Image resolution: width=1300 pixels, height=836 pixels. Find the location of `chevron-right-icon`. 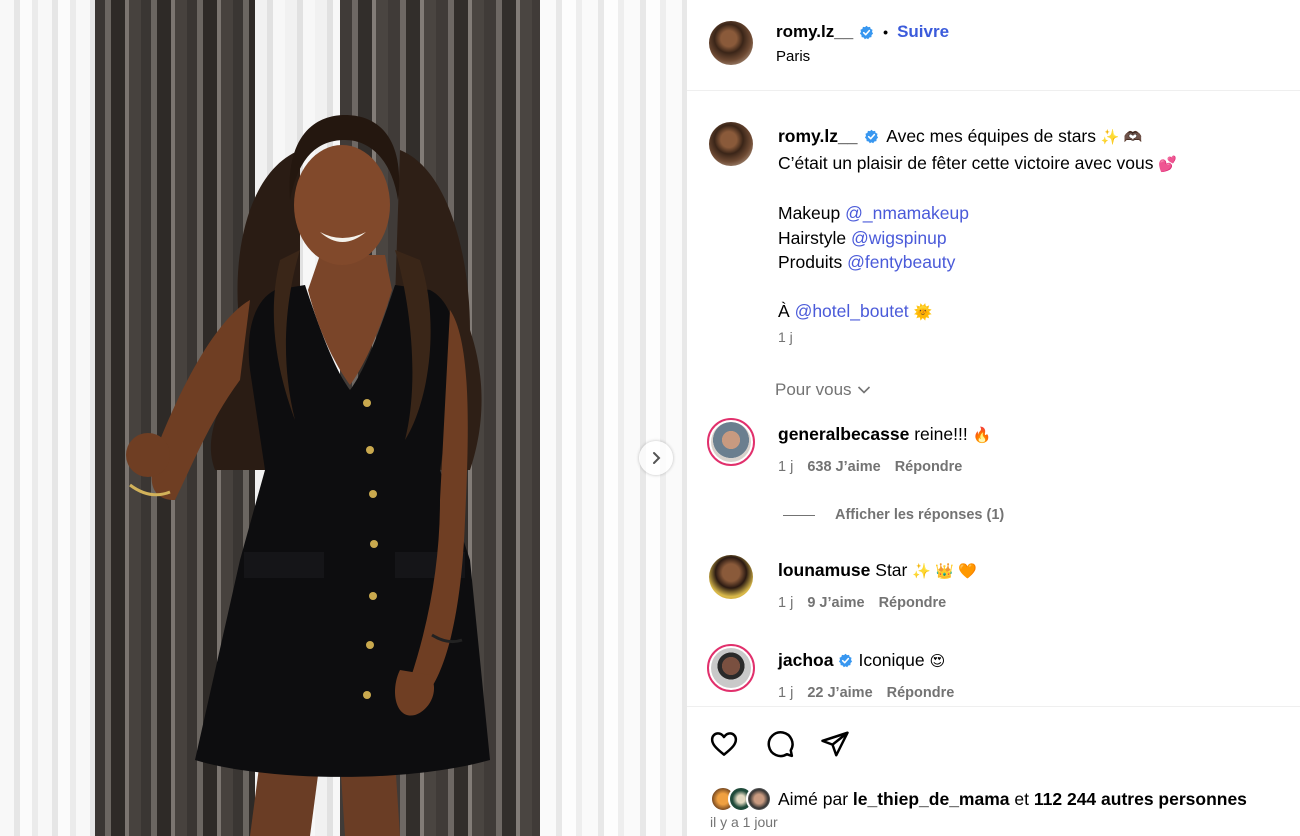

chevron-right-icon is located at coordinates (657, 458).